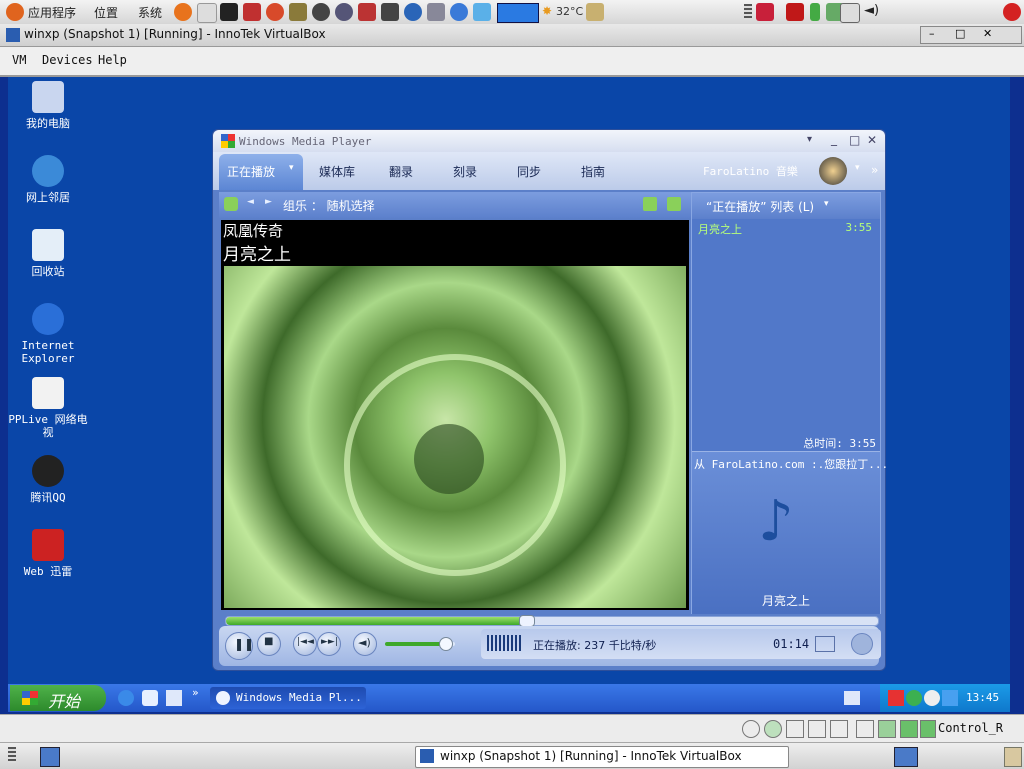 The height and width of the screenshot is (769, 1024). I want to click on minimize-icon: –, so click(932, 33).